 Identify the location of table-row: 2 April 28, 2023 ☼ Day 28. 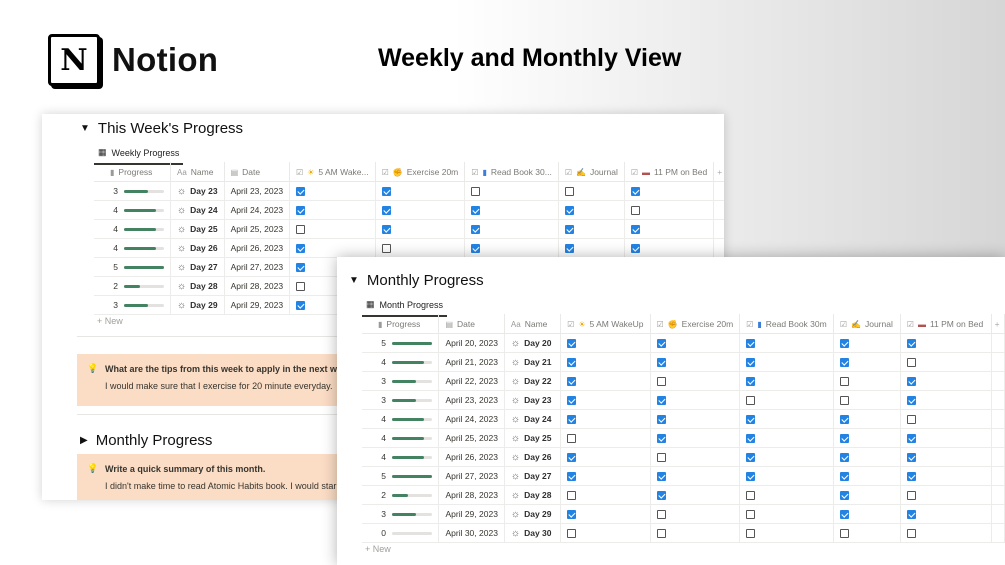
(683, 495).